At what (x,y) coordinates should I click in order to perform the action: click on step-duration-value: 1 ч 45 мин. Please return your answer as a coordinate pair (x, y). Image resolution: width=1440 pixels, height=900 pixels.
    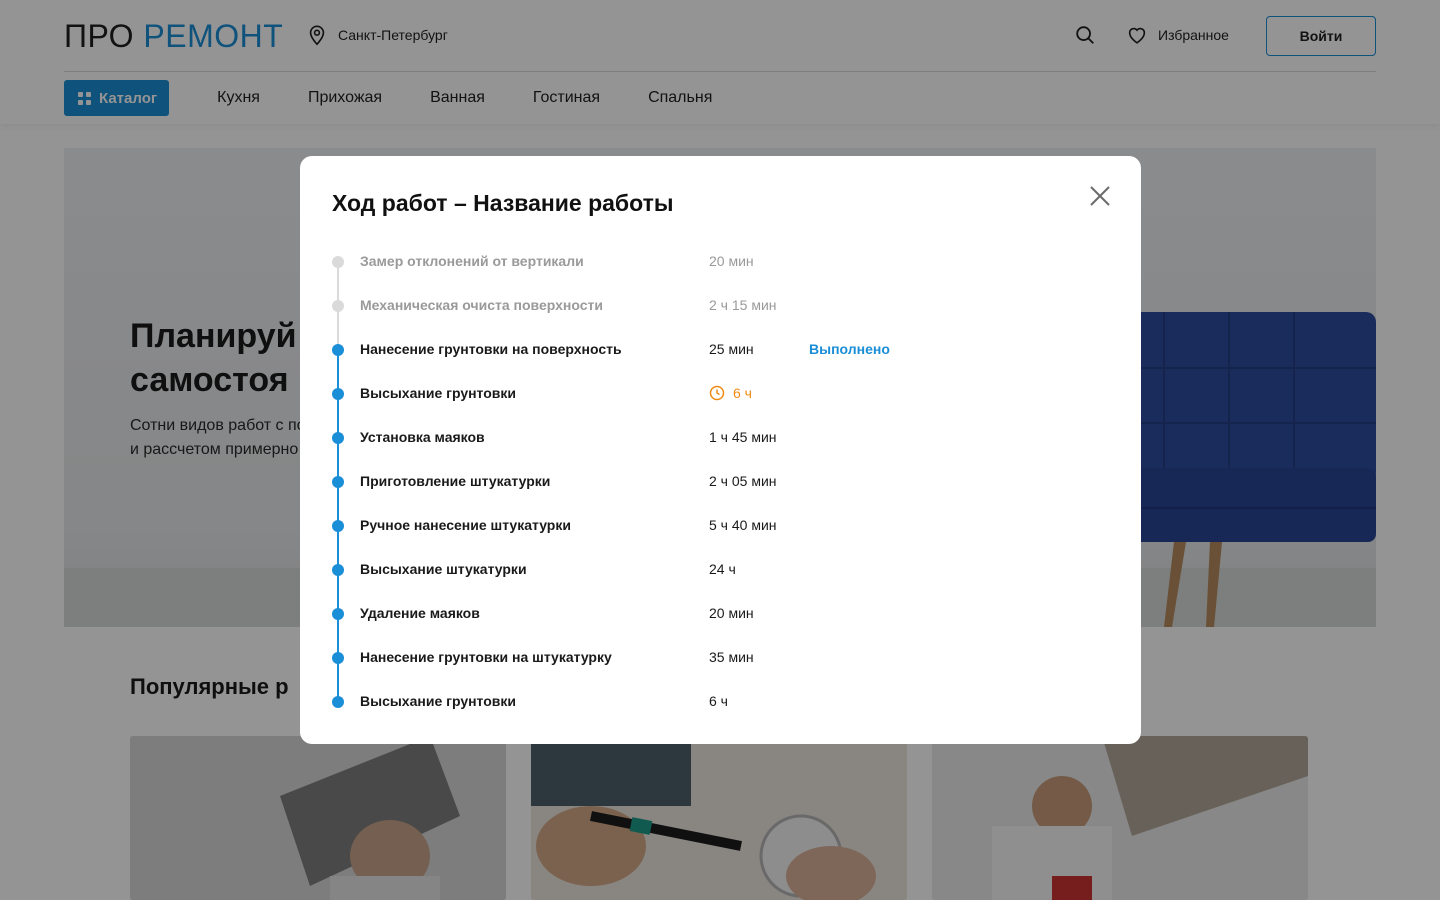
    Looking at the image, I should click on (743, 437).